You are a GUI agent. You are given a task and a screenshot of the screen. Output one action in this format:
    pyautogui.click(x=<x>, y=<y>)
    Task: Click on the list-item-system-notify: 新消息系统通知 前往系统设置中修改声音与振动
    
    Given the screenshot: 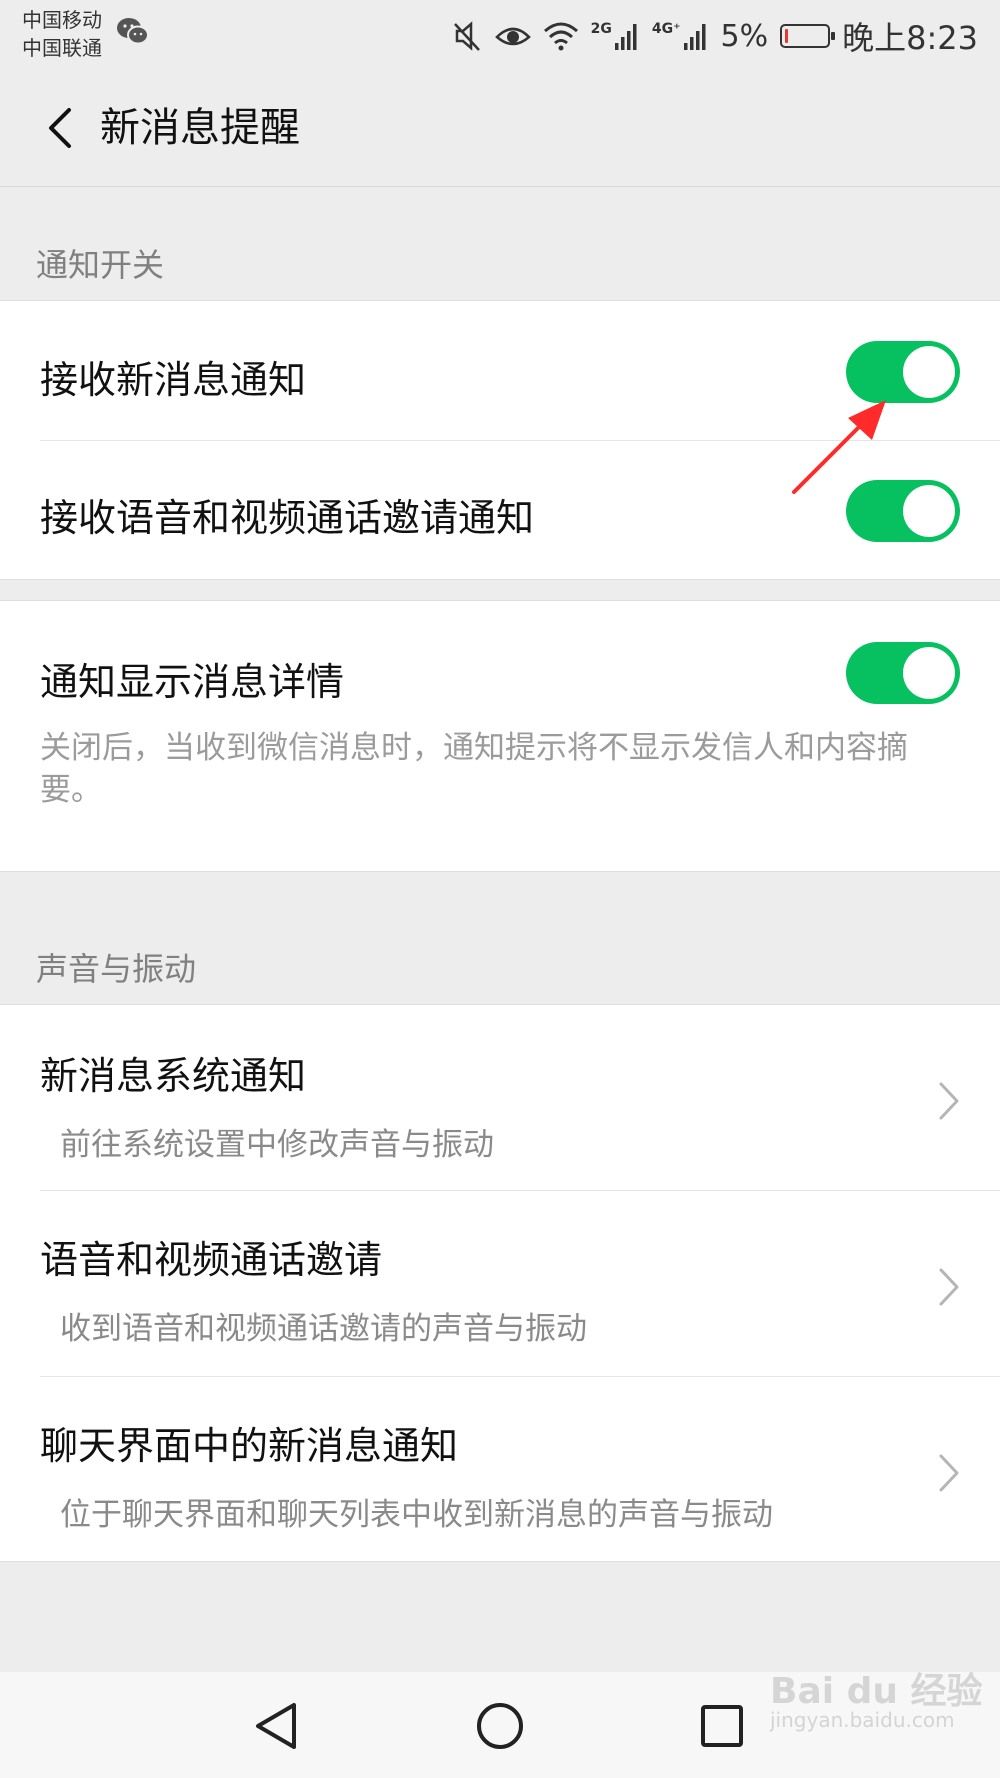 What is the action you would take?
    pyautogui.click(x=500, y=1097)
    